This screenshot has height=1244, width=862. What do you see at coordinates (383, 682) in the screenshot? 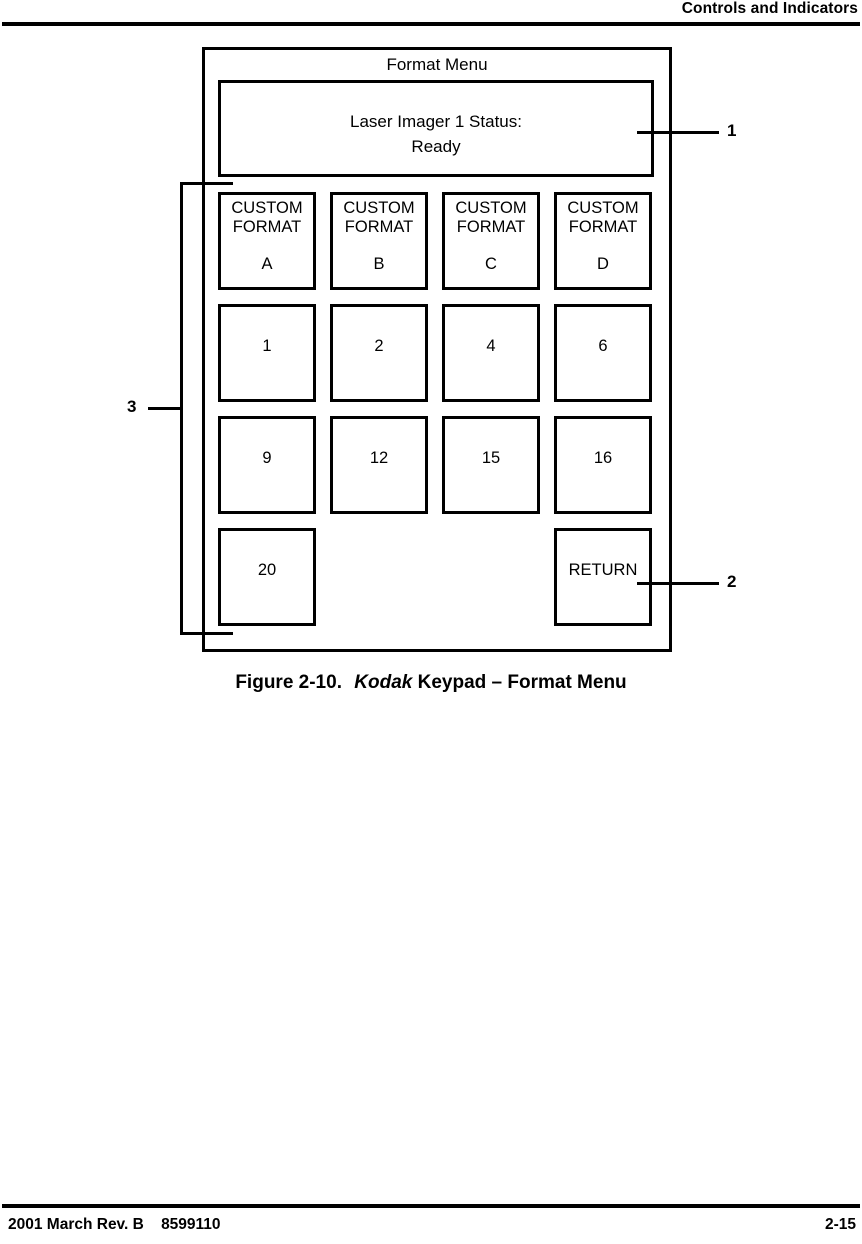
I see `figure-caption-brand: Kodak` at bounding box center [383, 682].